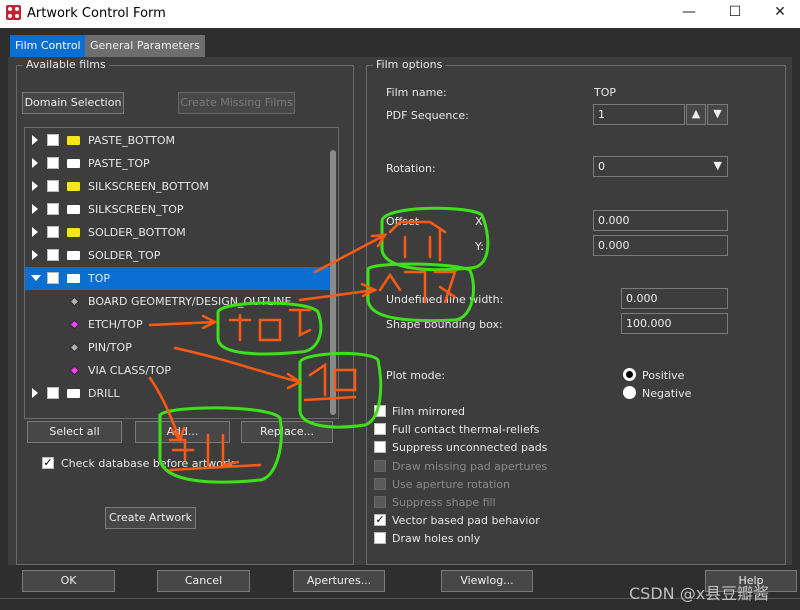 Image resolution: width=800 pixels, height=610 pixels. What do you see at coordinates (699, 593) in the screenshot?
I see `watermark: CSDN @x县豆瓣酱` at bounding box center [699, 593].